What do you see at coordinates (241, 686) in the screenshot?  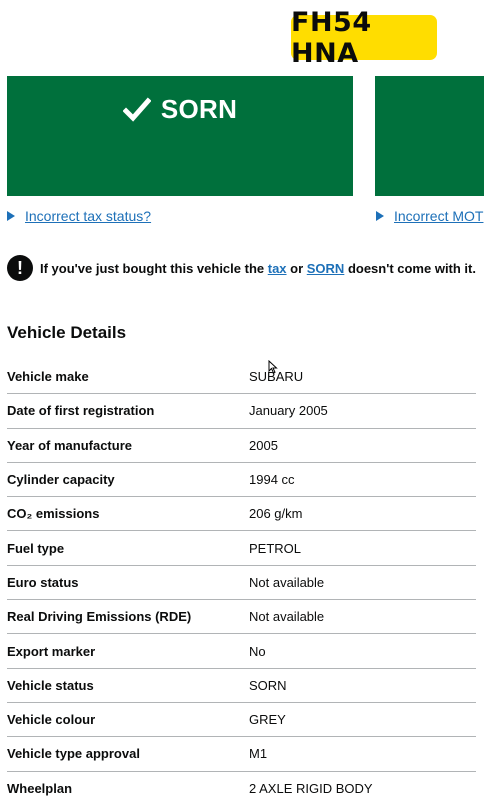 I see `detail-row-vehicle-status: Vehicle status SORN` at bounding box center [241, 686].